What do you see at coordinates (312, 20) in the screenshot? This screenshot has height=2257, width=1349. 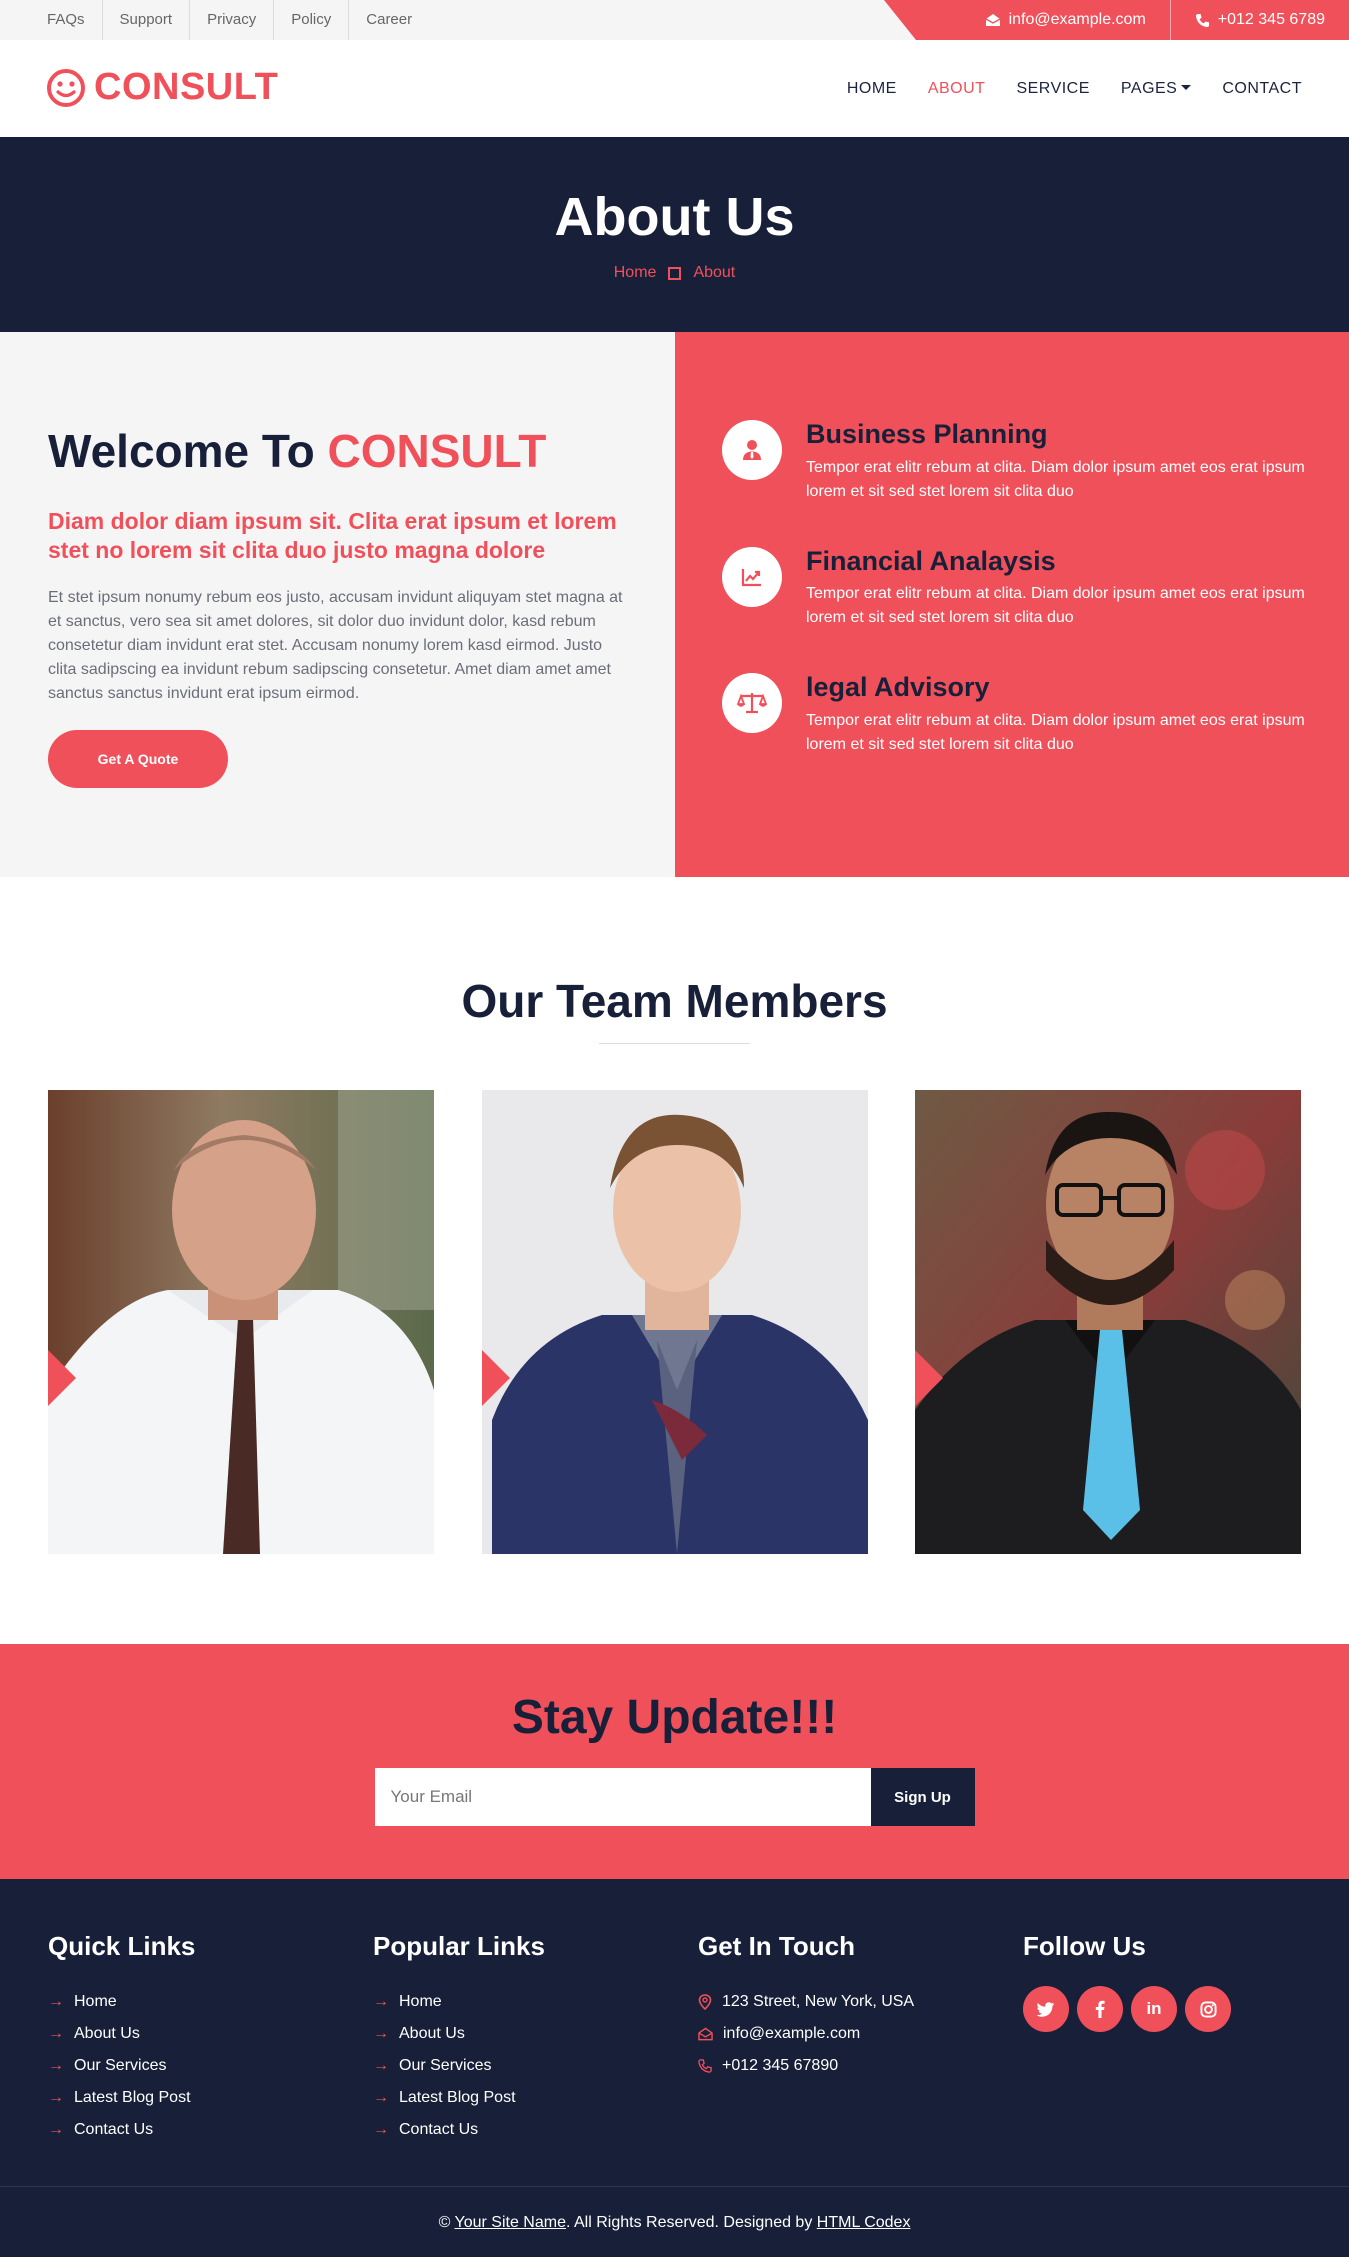 I see `topbar-link-policy: Policy` at bounding box center [312, 20].